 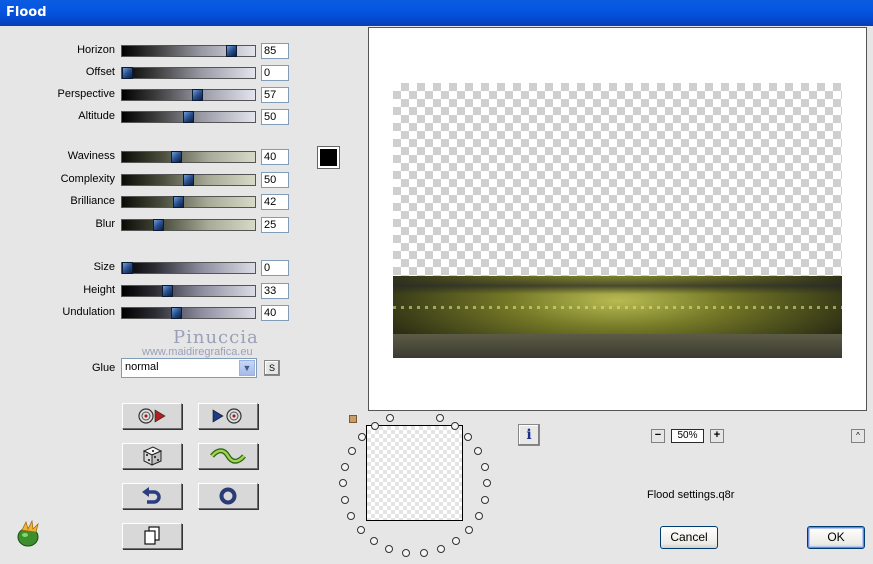 I want to click on zoom-out-button: −, so click(x=658, y=436).